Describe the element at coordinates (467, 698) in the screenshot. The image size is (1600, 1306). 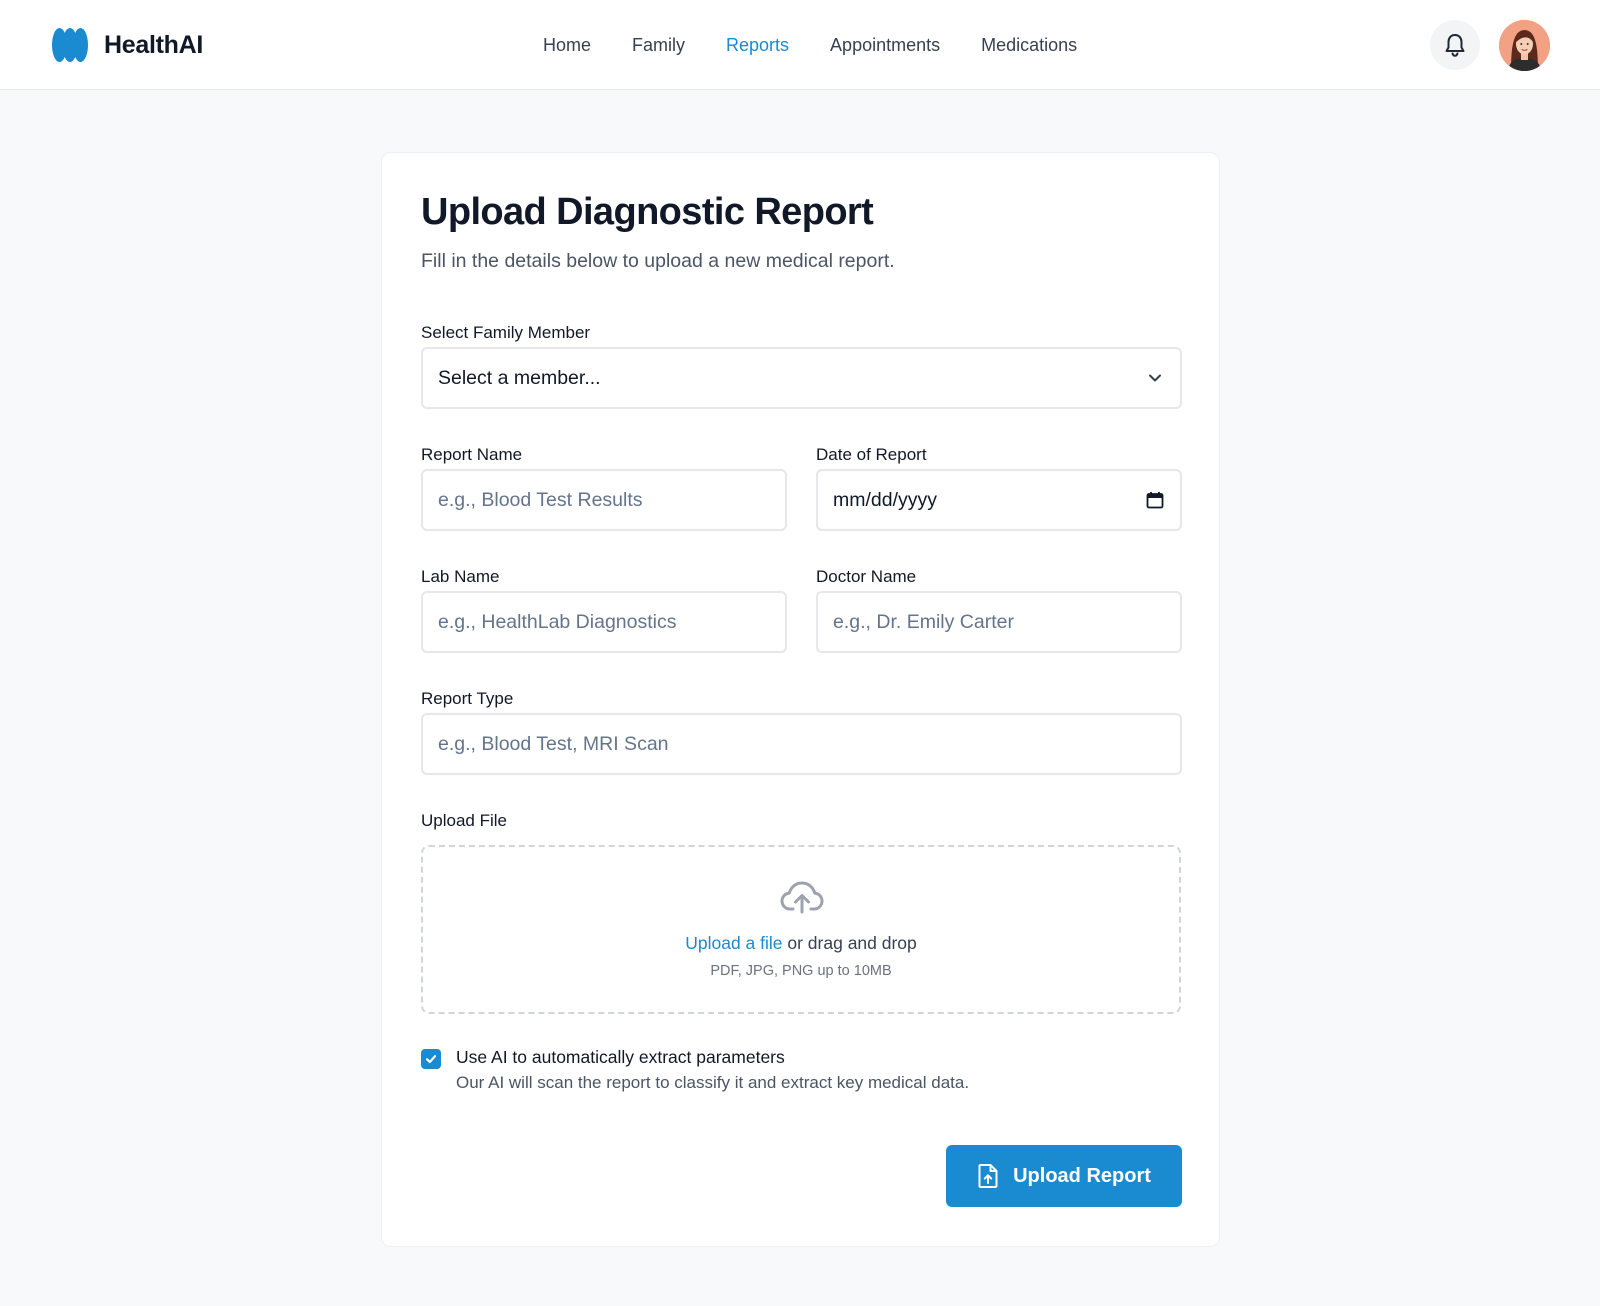
I see `report-type-label: Report Type` at that location.